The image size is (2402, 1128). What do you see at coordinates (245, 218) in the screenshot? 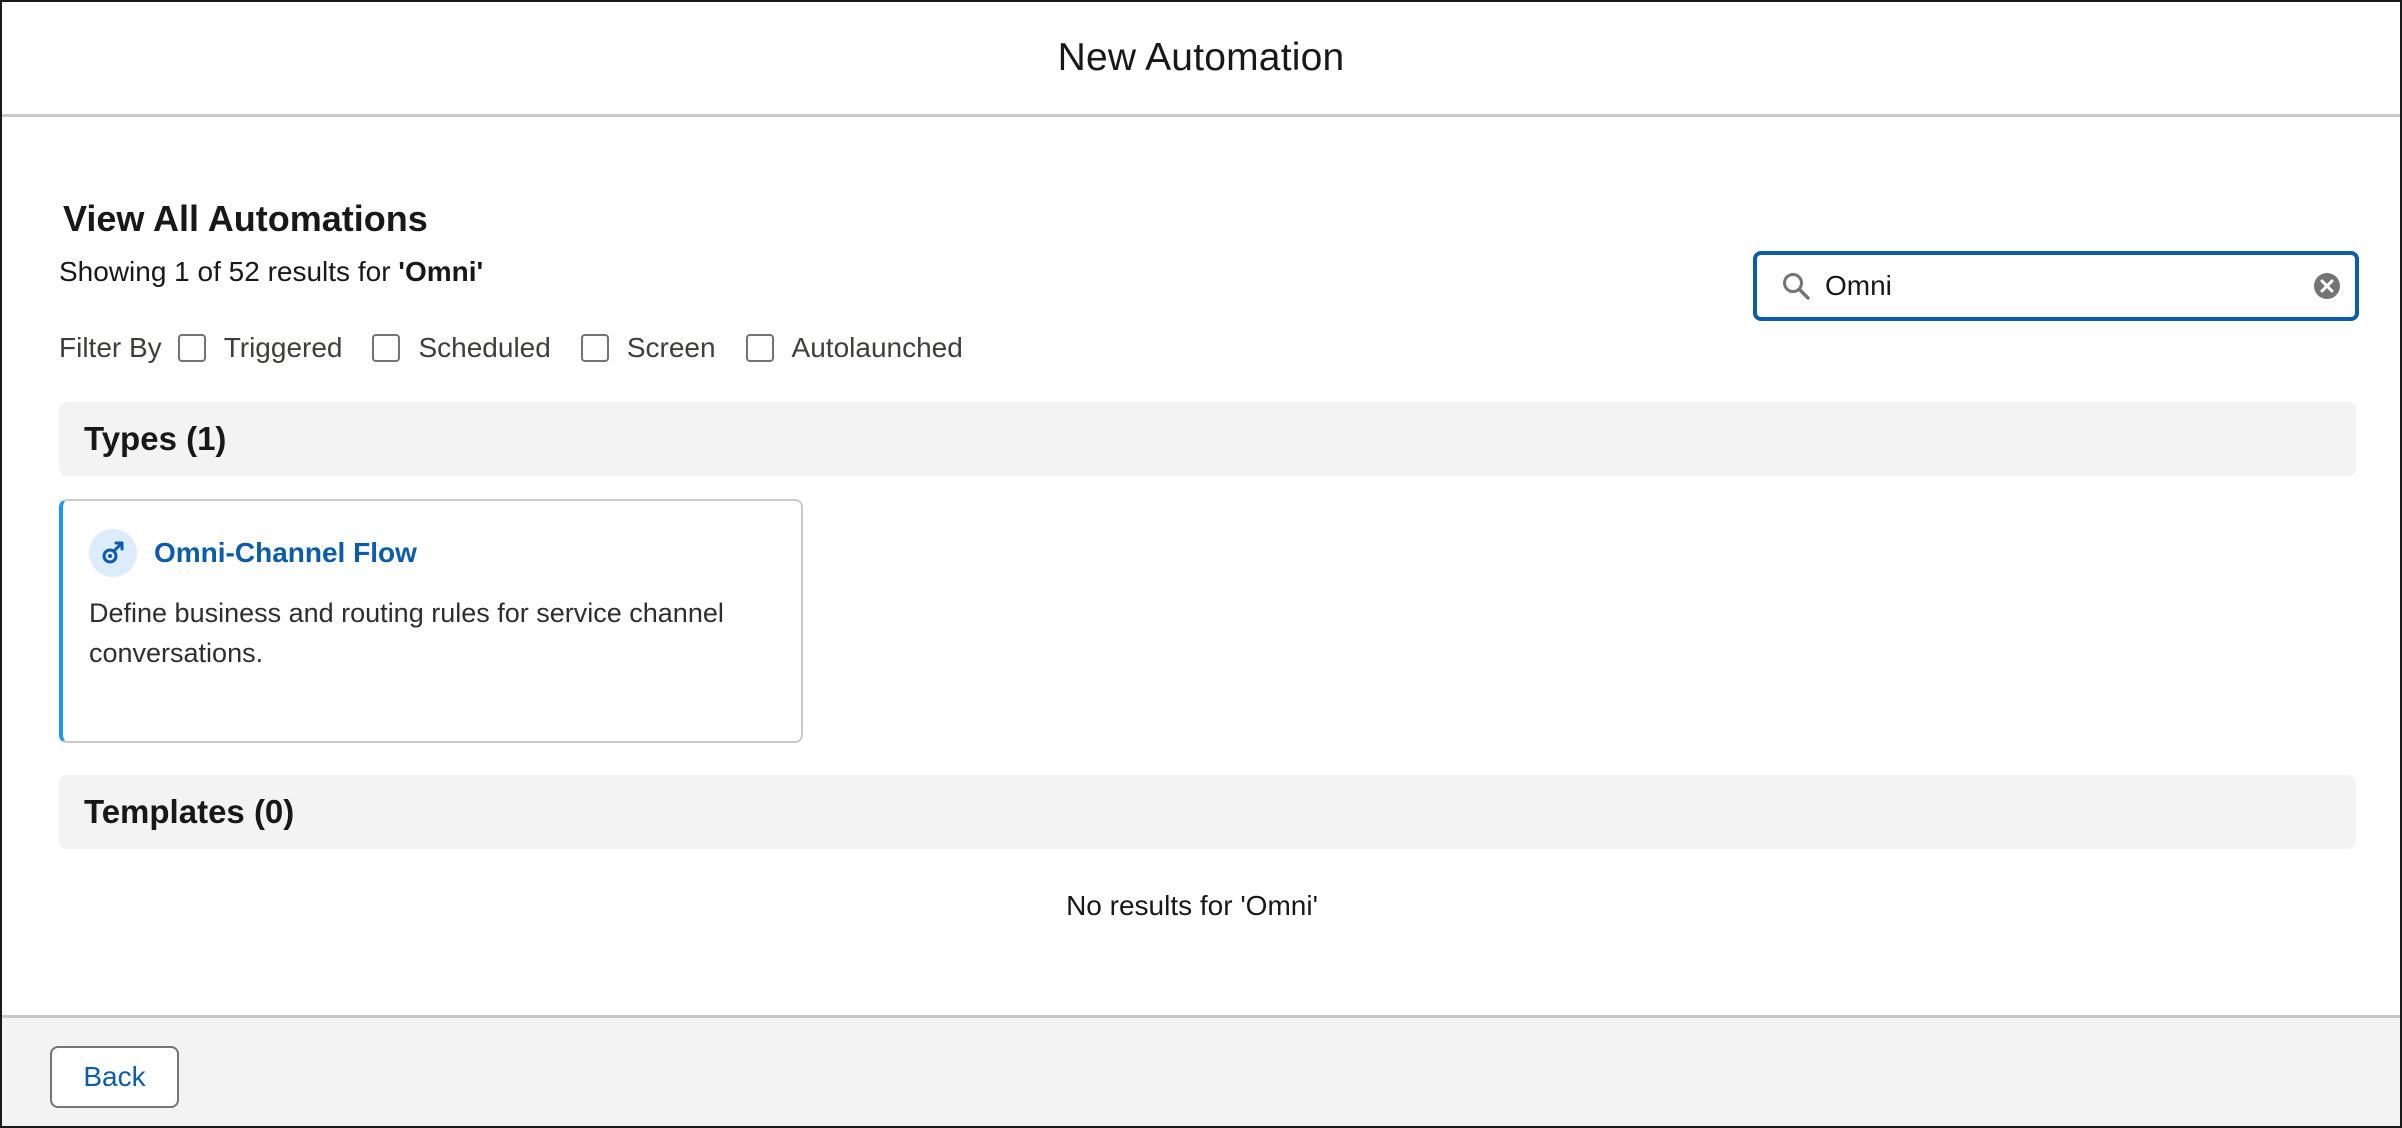
I see `page-heading: View All Automations` at bounding box center [245, 218].